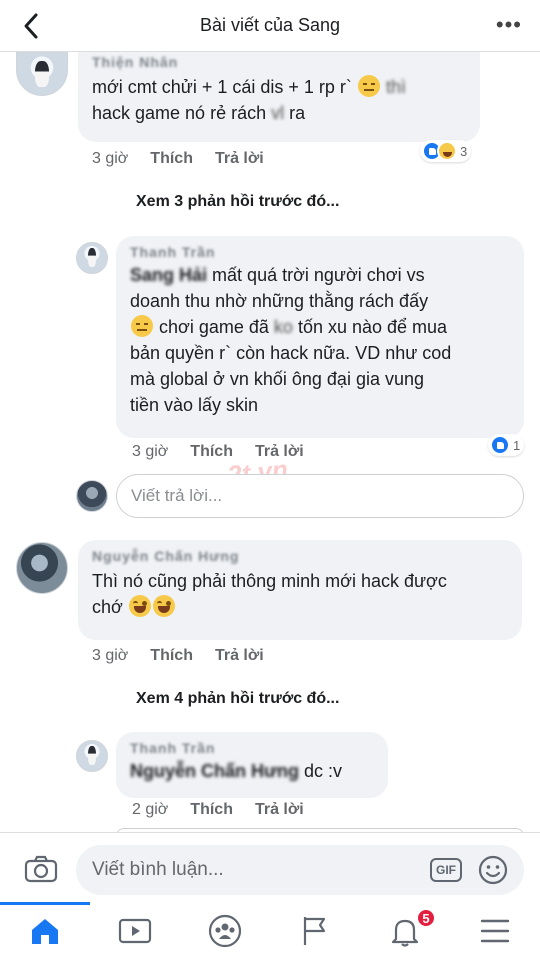 The image size is (540, 960). Describe the element at coordinates (318, 275) in the screenshot. I see `reply-text-line: mất quá trời người chơi vs` at that location.